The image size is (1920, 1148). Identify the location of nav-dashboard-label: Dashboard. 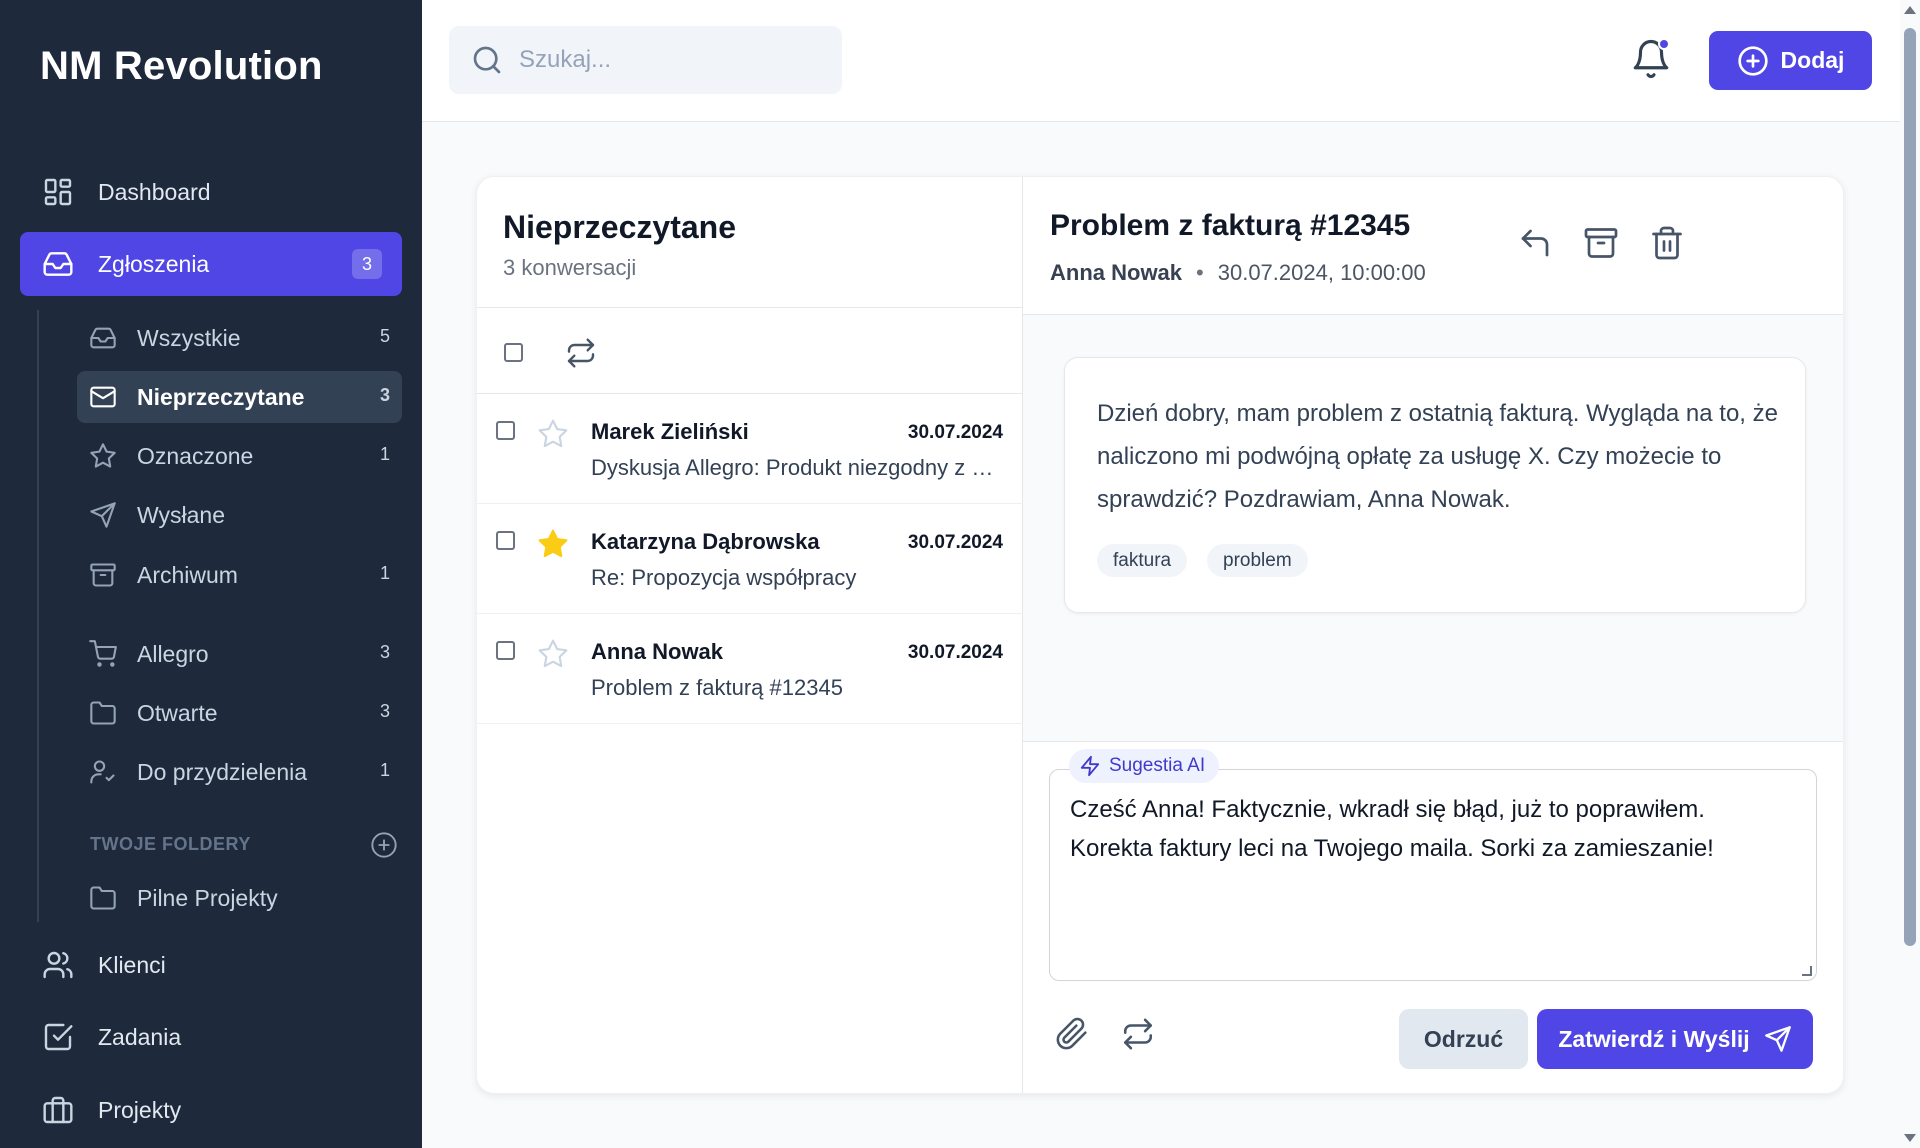
(154, 191).